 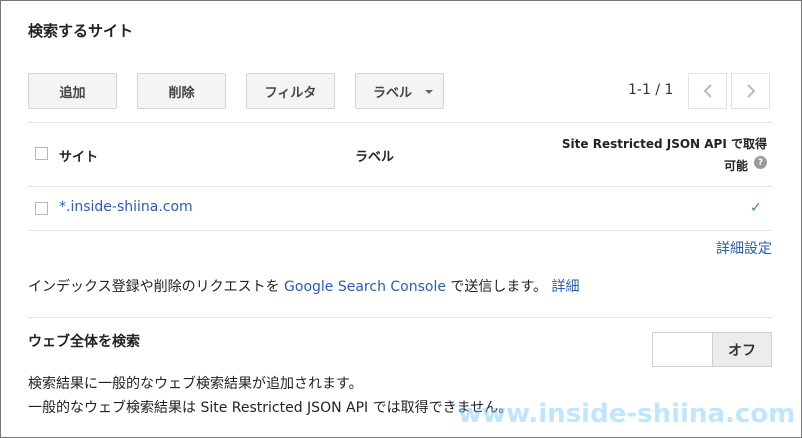 I want to click on label-dropdown-text: ラベル, so click(x=393, y=93).